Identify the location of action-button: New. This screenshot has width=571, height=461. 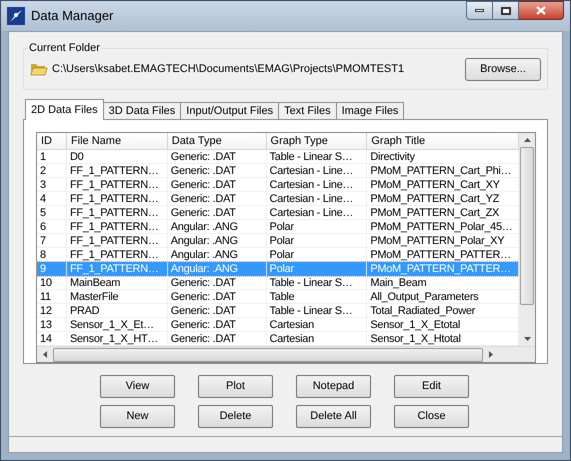
(137, 416).